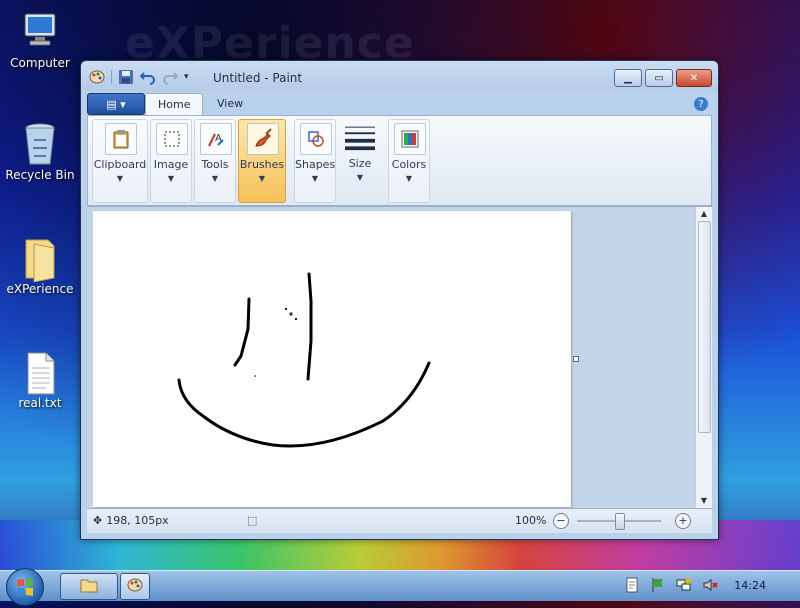 The width and height of the screenshot is (800, 608). Describe the element at coordinates (304, 360) in the screenshot. I see `canvas-drawing` at that location.